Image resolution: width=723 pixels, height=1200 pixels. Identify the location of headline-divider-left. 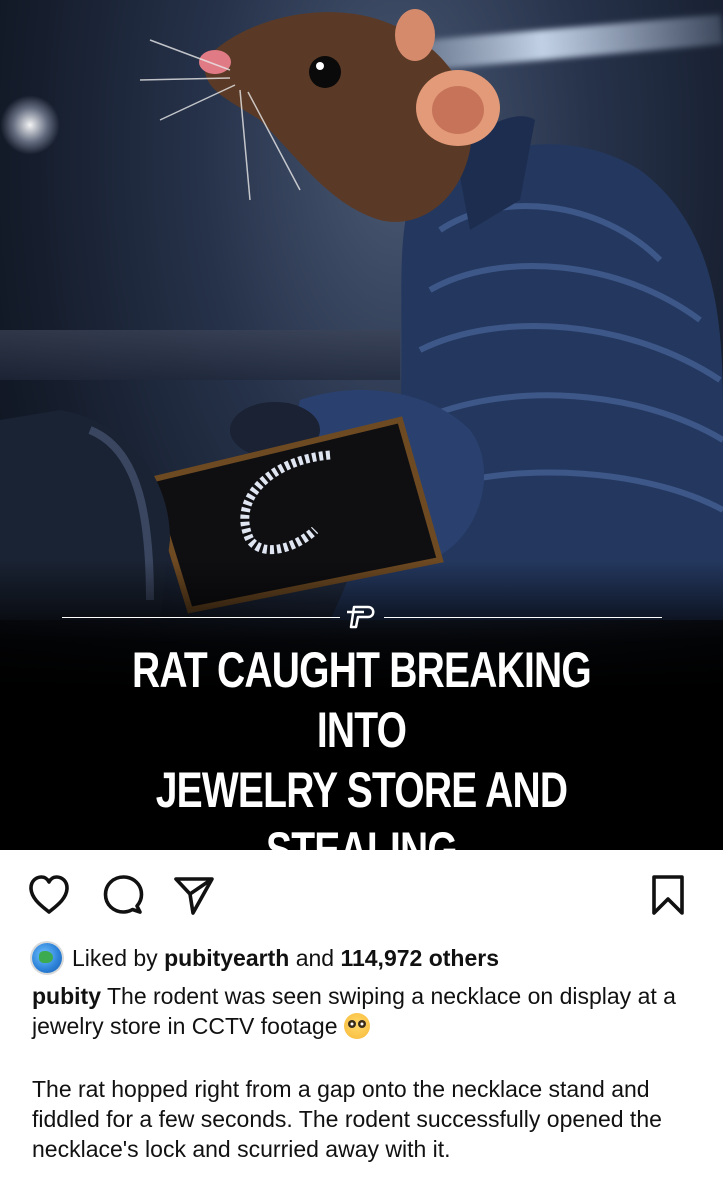
(201, 617).